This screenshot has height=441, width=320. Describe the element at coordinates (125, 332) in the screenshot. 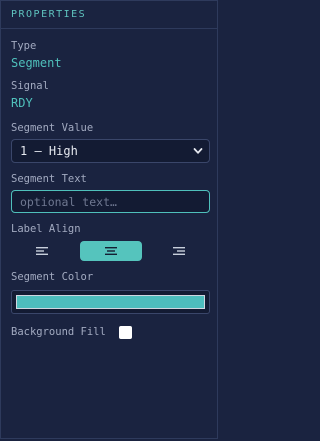

I see `background-fill-checkbox` at that location.